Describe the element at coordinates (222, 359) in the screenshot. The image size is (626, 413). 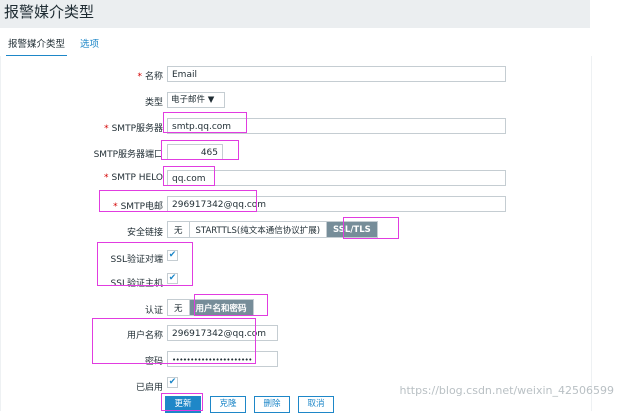
I see `password-input: ••••••••••••••••••••••` at that location.